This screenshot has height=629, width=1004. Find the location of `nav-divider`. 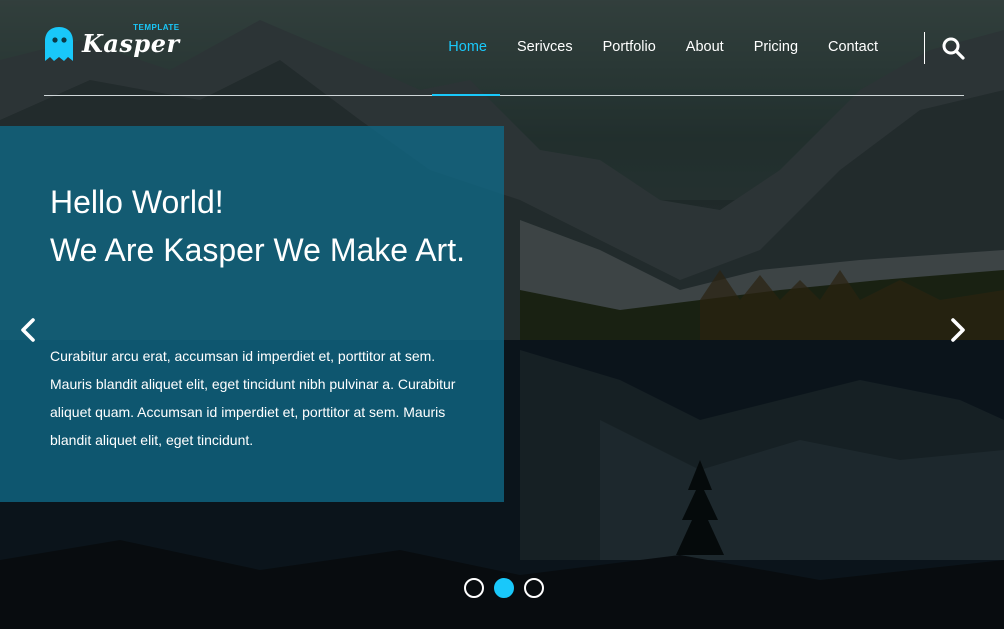

nav-divider is located at coordinates (924, 48).